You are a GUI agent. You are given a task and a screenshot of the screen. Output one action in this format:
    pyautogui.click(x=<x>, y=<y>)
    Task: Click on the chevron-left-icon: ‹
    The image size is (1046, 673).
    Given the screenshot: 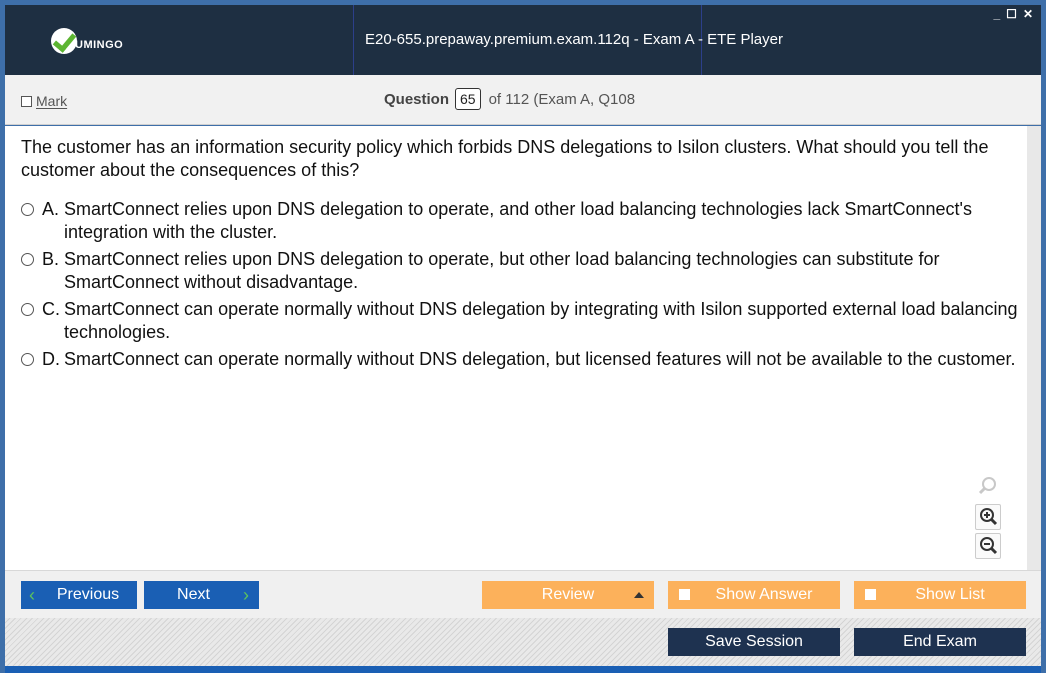 What is the action you would take?
    pyautogui.click(x=32, y=595)
    